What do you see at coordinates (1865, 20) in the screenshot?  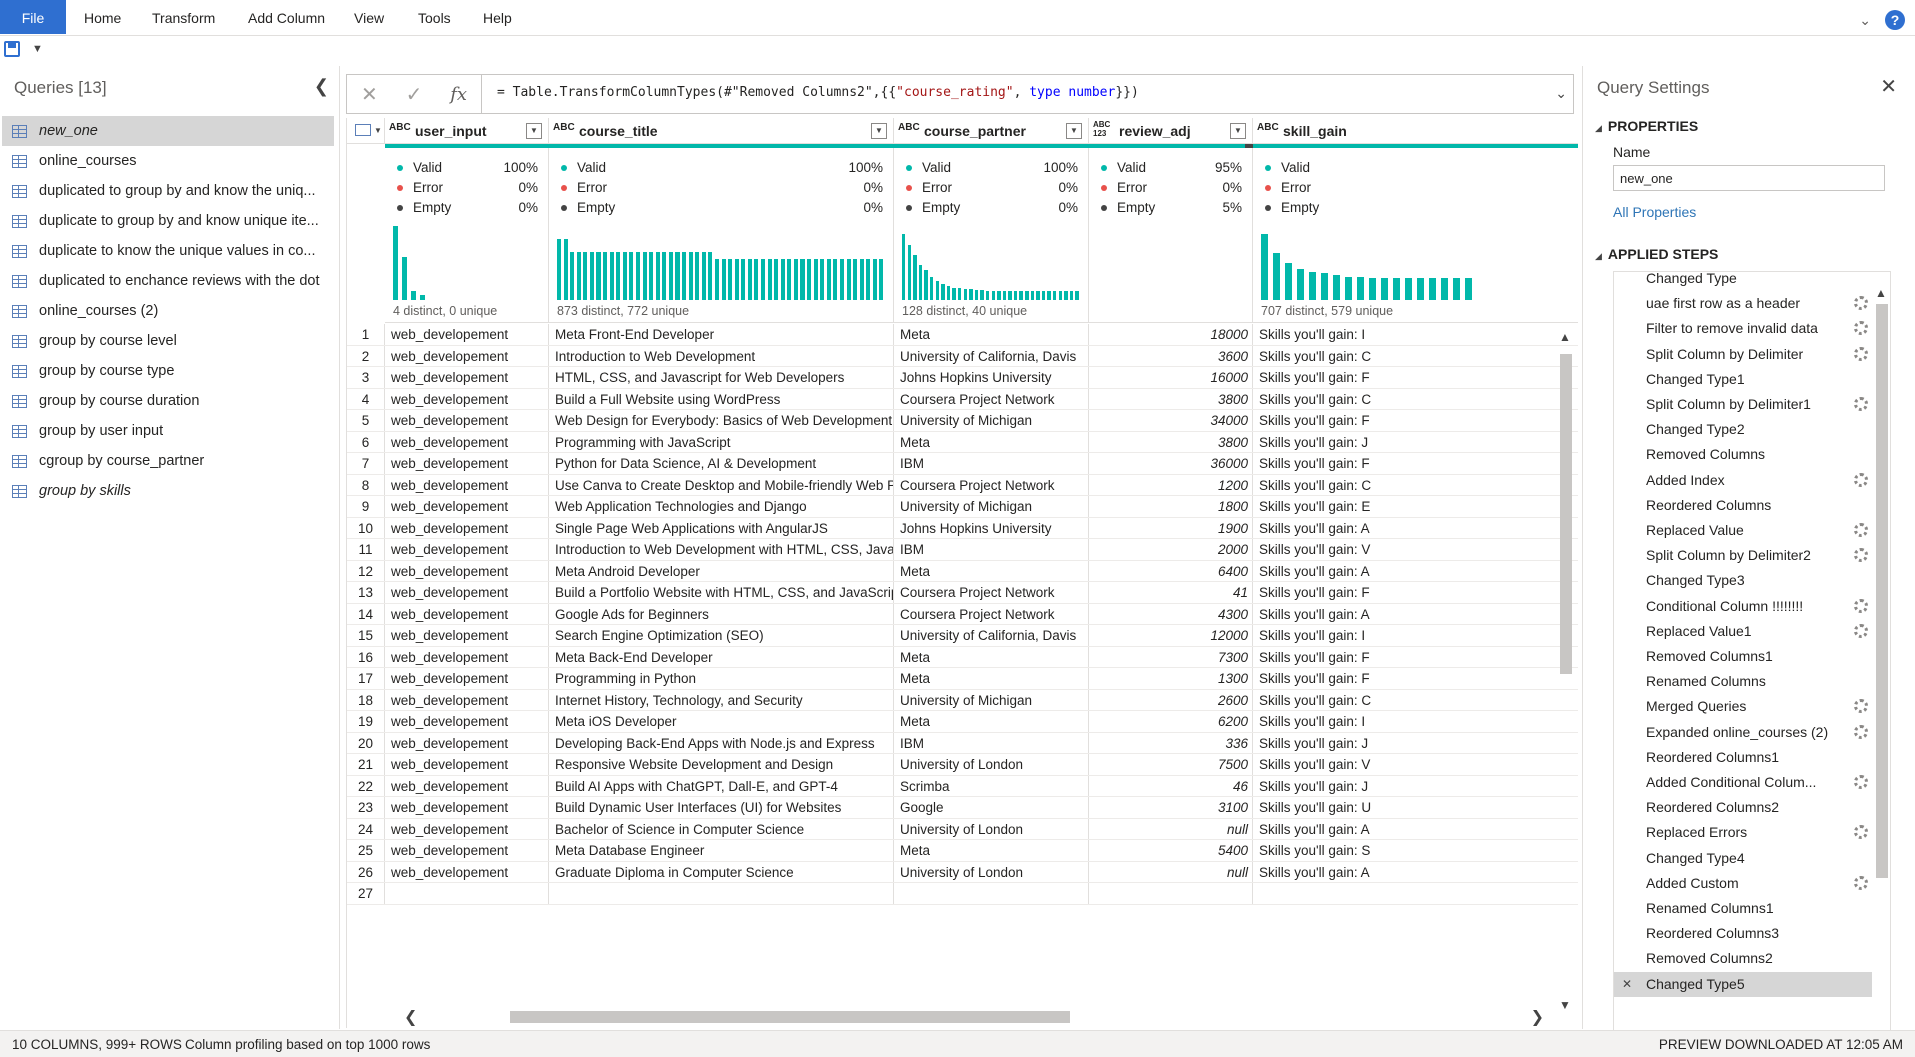 I see `collapse-ribbon-icon: ⌄` at bounding box center [1865, 20].